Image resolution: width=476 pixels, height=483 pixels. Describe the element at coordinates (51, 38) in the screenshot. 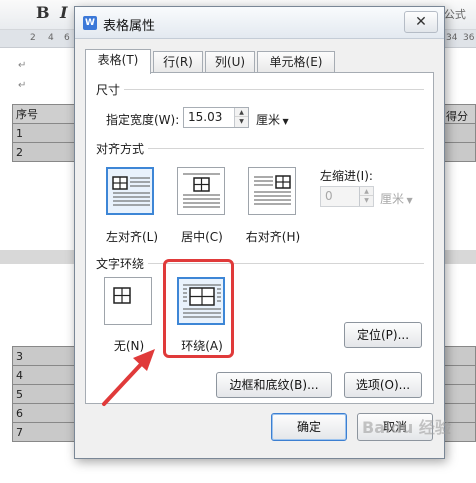

I see `ruler-mark: 4` at that location.